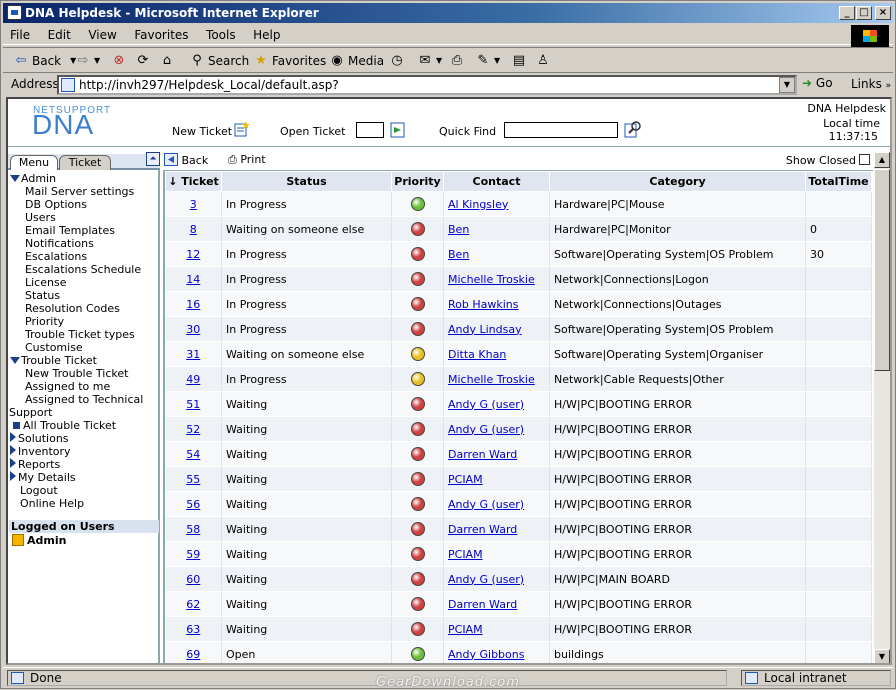 The height and width of the screenshot is (690, 896). What do you see at coordinates (242, 129) in the screenshot?
I see `new-ticket-icon` at bounding box center [242, 129].